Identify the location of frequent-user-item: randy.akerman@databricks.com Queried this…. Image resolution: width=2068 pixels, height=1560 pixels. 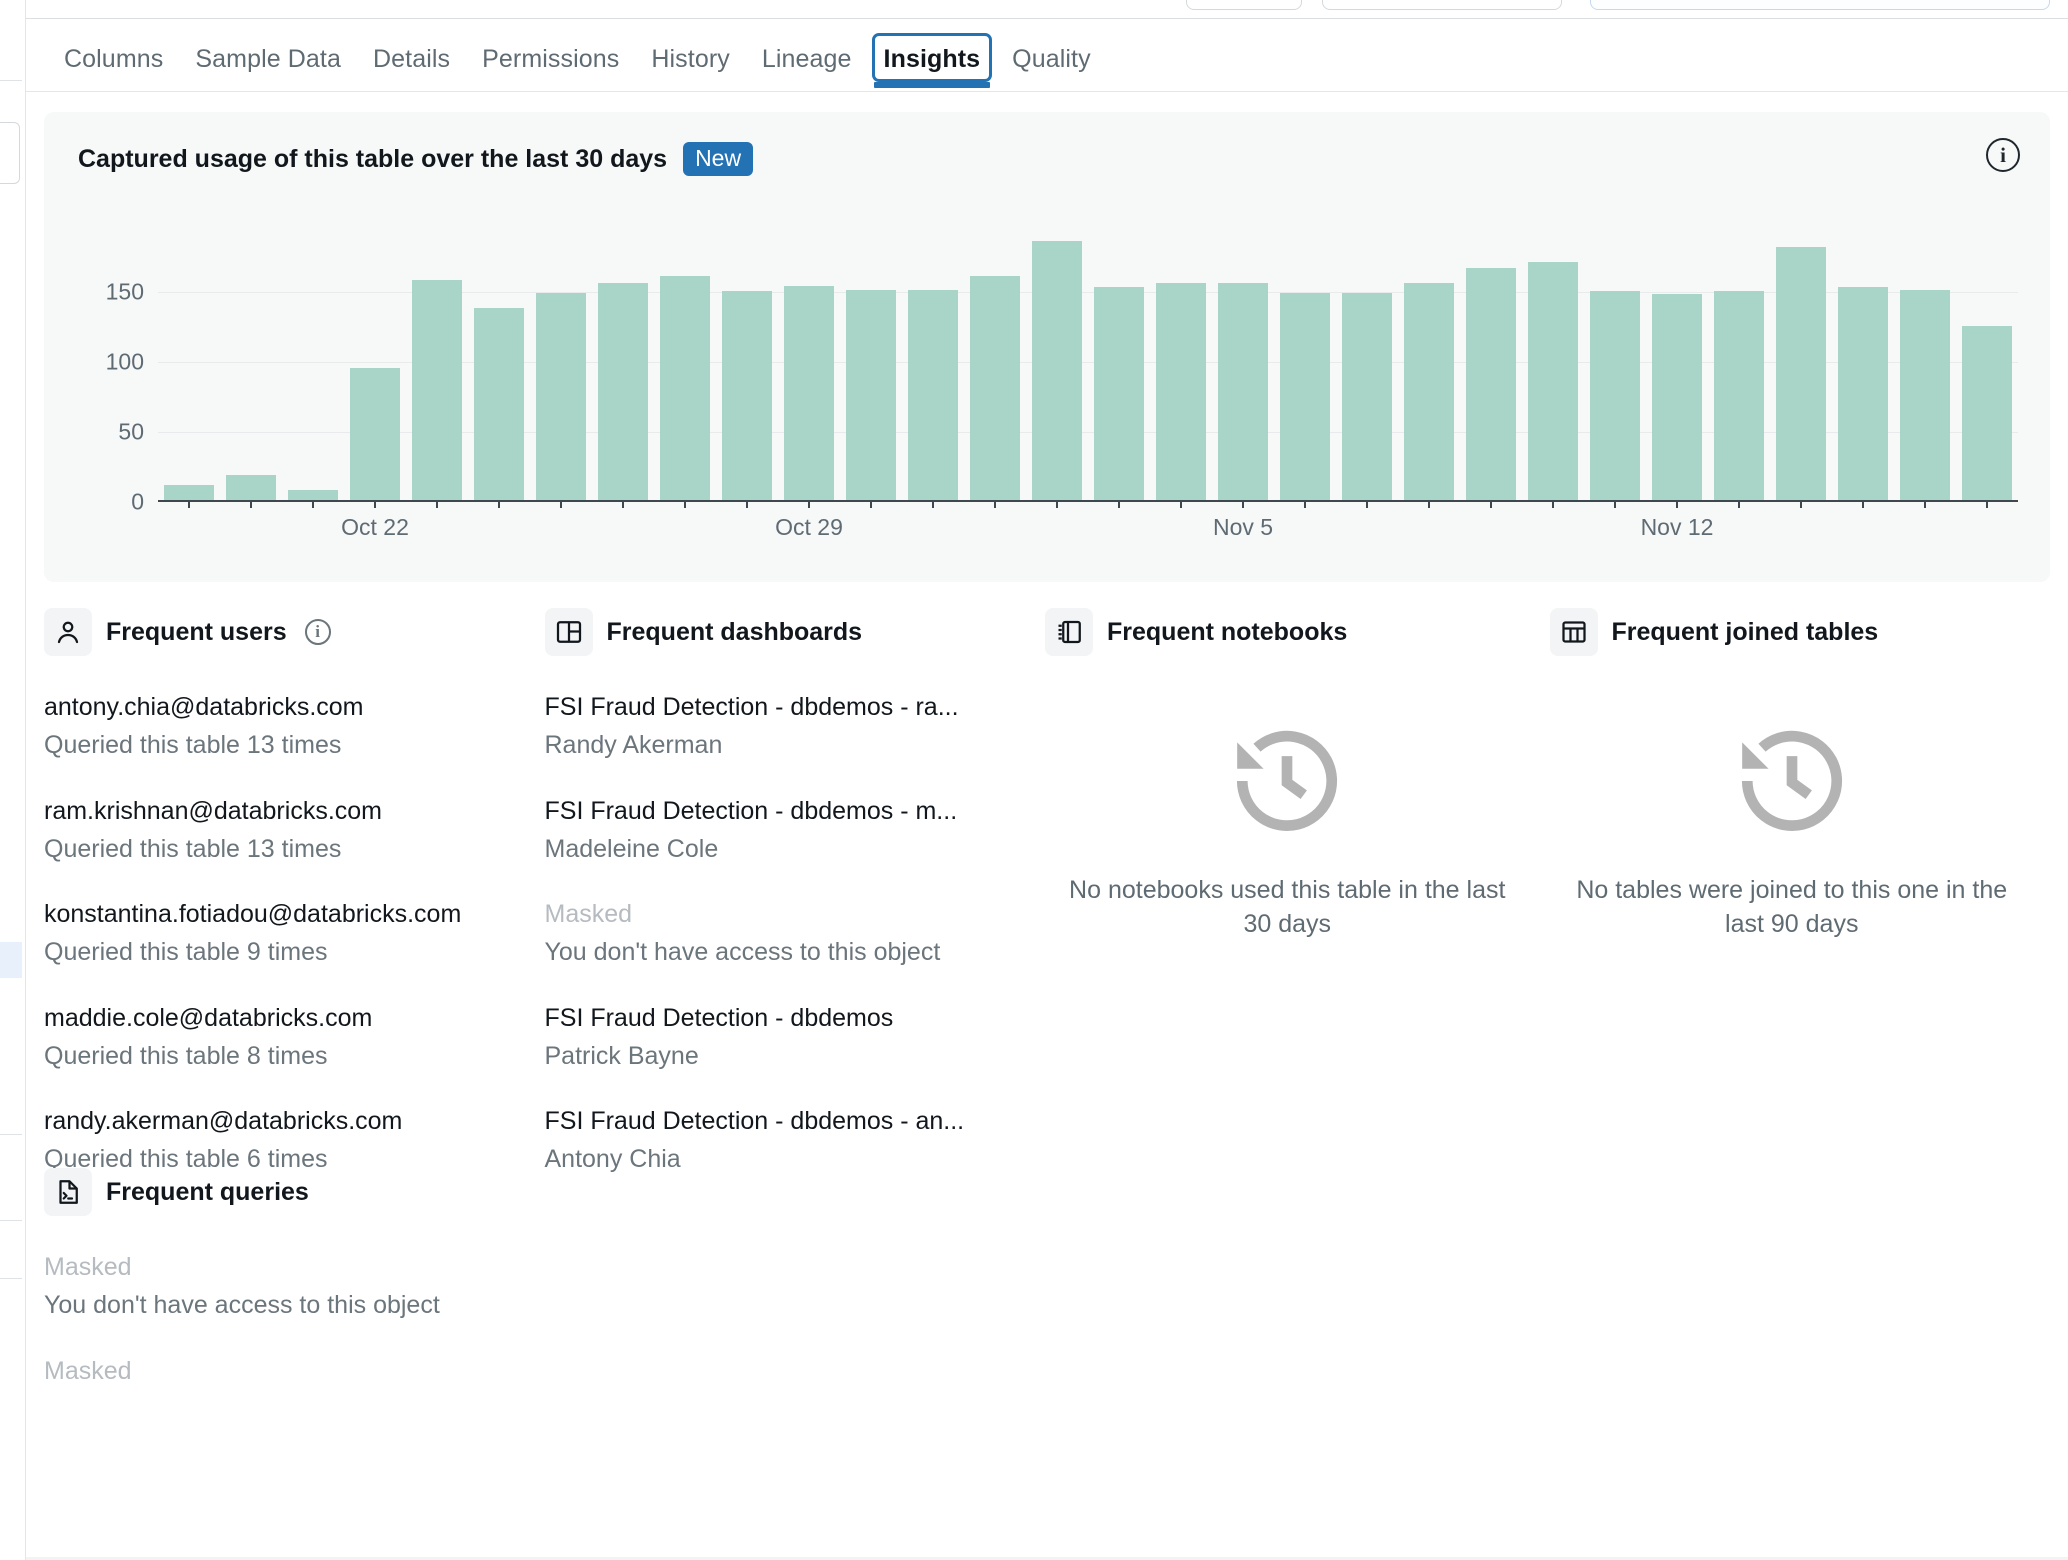
(284, 1141).